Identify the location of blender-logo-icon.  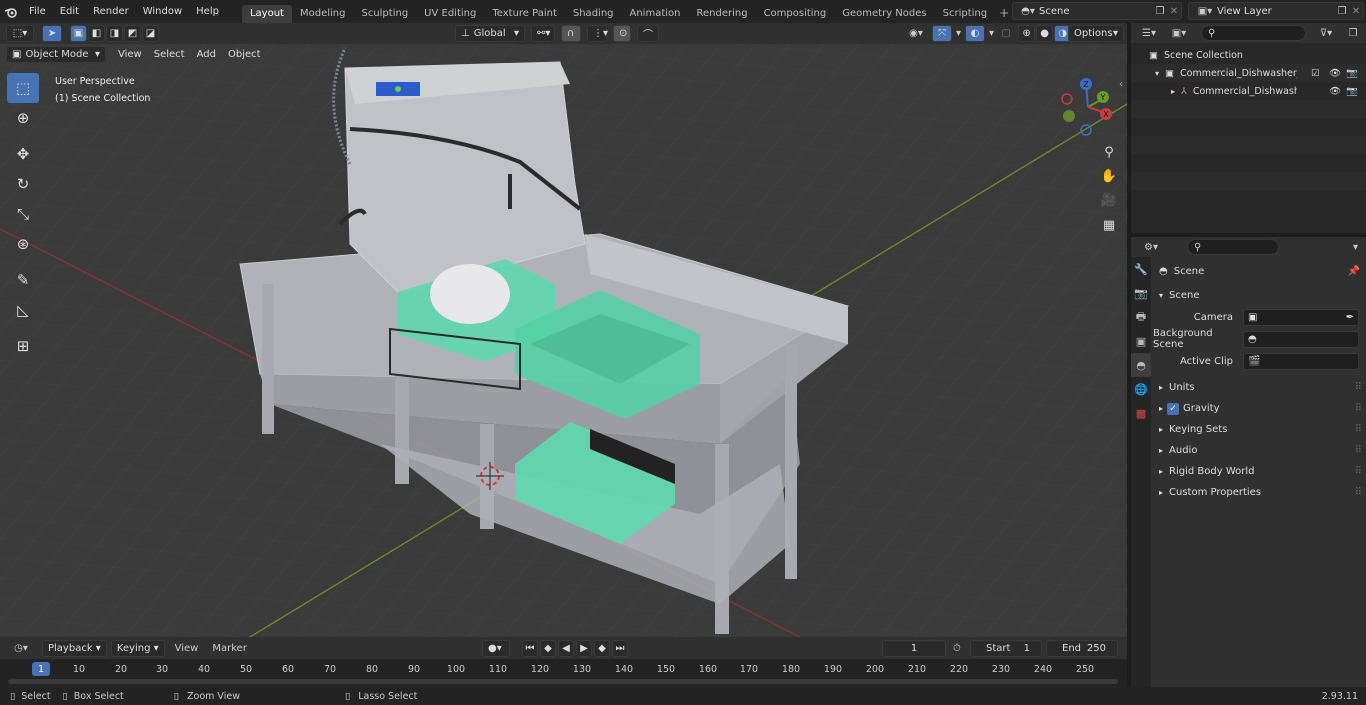
(11, 11).